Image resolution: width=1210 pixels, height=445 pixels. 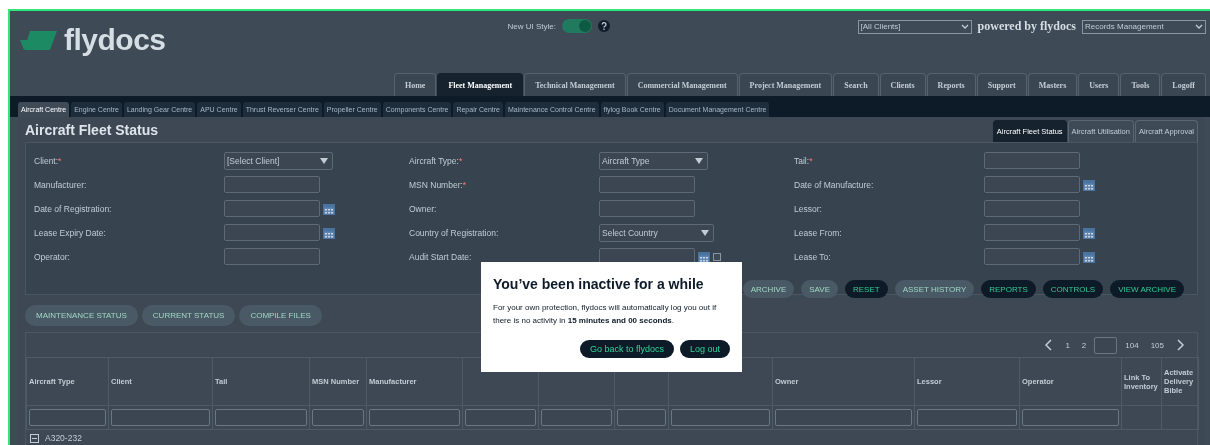 What do you see at coordinates (626, 348) in the screenshot?
I see `dialog-button: Go back to flydocs` at bounding box center [626, 348].